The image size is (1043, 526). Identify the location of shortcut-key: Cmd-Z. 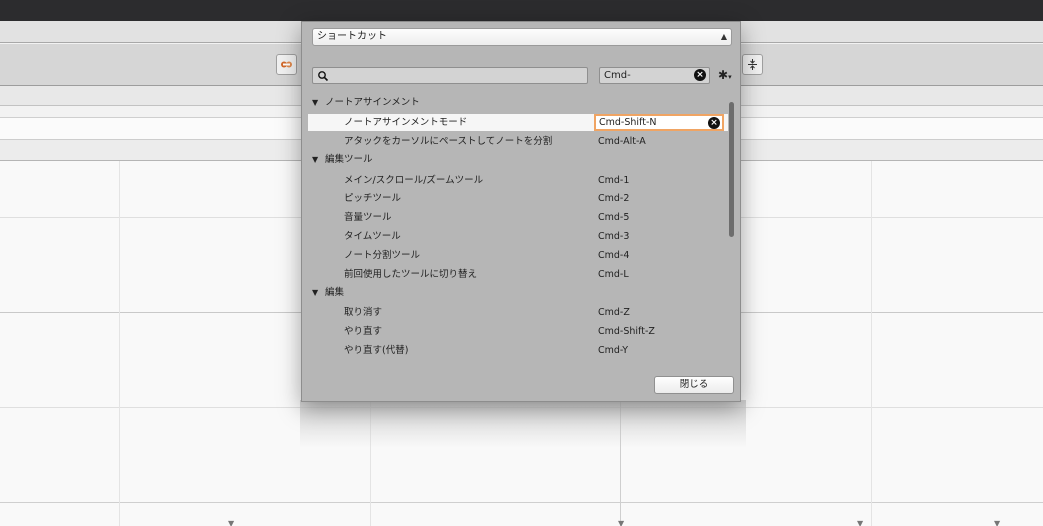
(614, 312).